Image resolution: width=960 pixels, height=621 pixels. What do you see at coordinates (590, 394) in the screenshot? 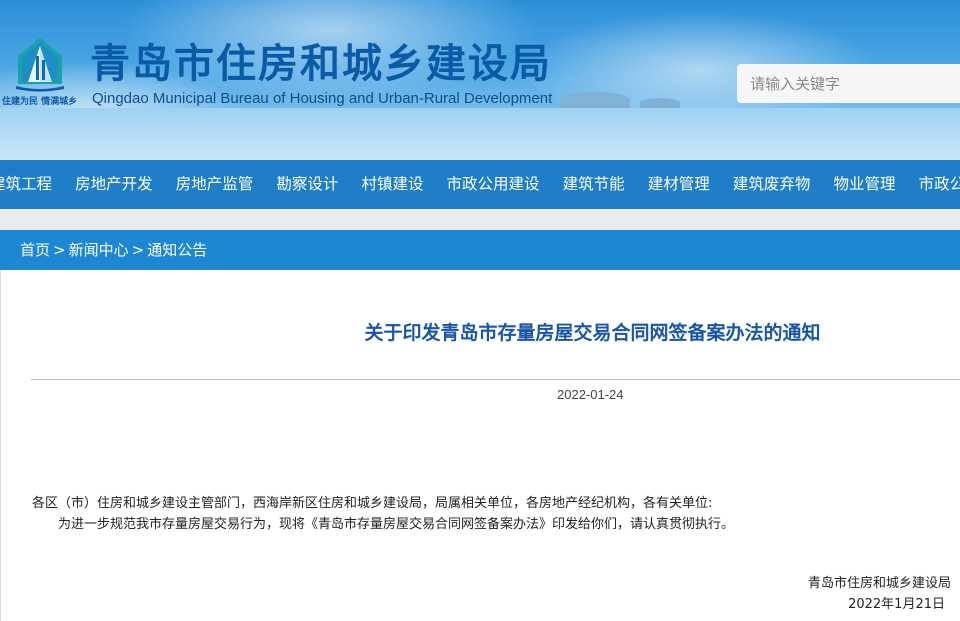
I see `article-date: 2022-01-24` at bounding box center [590, 394].